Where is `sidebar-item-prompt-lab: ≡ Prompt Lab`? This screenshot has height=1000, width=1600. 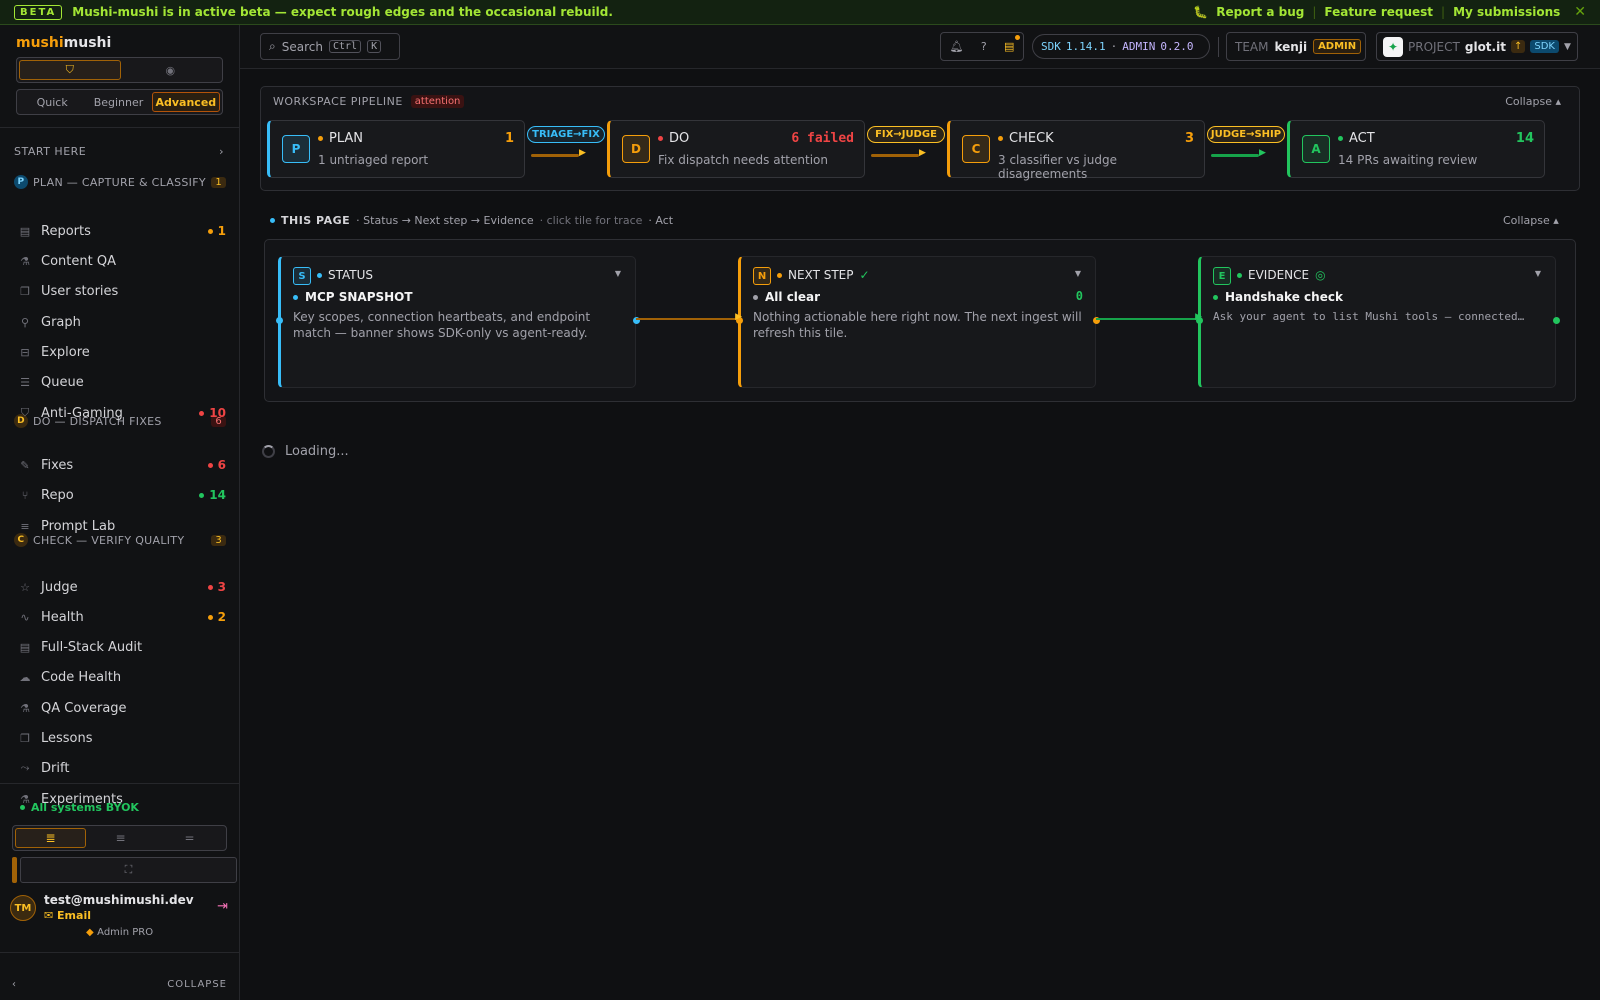
sidebar-item-prompt-lab: ≡ Prompt Lab is located at coordinates (122, 526).